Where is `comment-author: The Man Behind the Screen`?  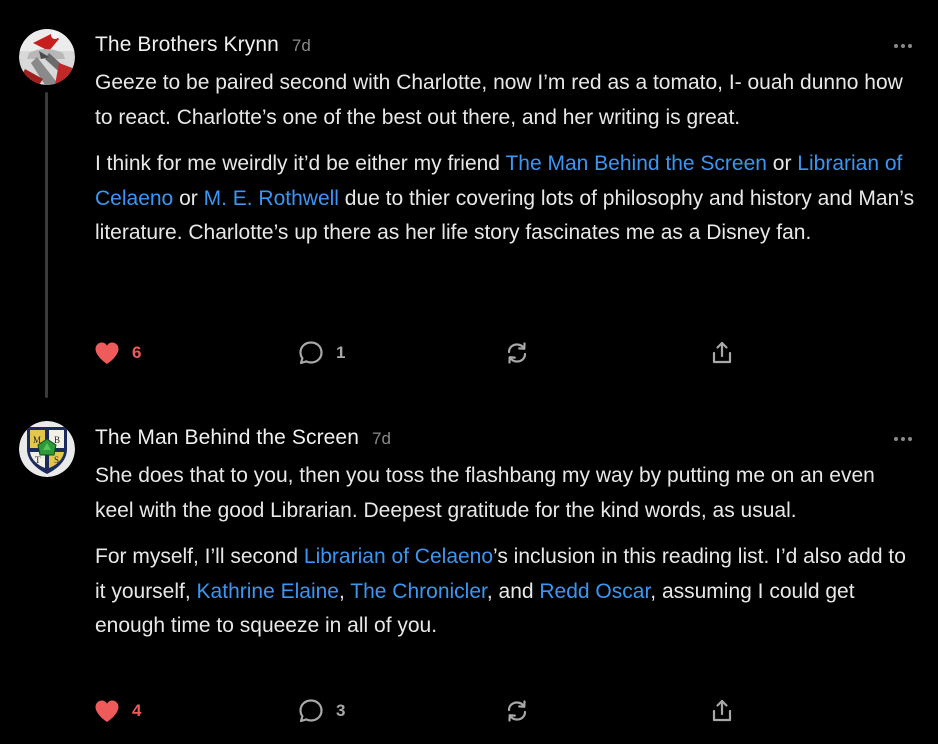 comment-author: The Man Behind the Screen is located at coordinates (227, 438).